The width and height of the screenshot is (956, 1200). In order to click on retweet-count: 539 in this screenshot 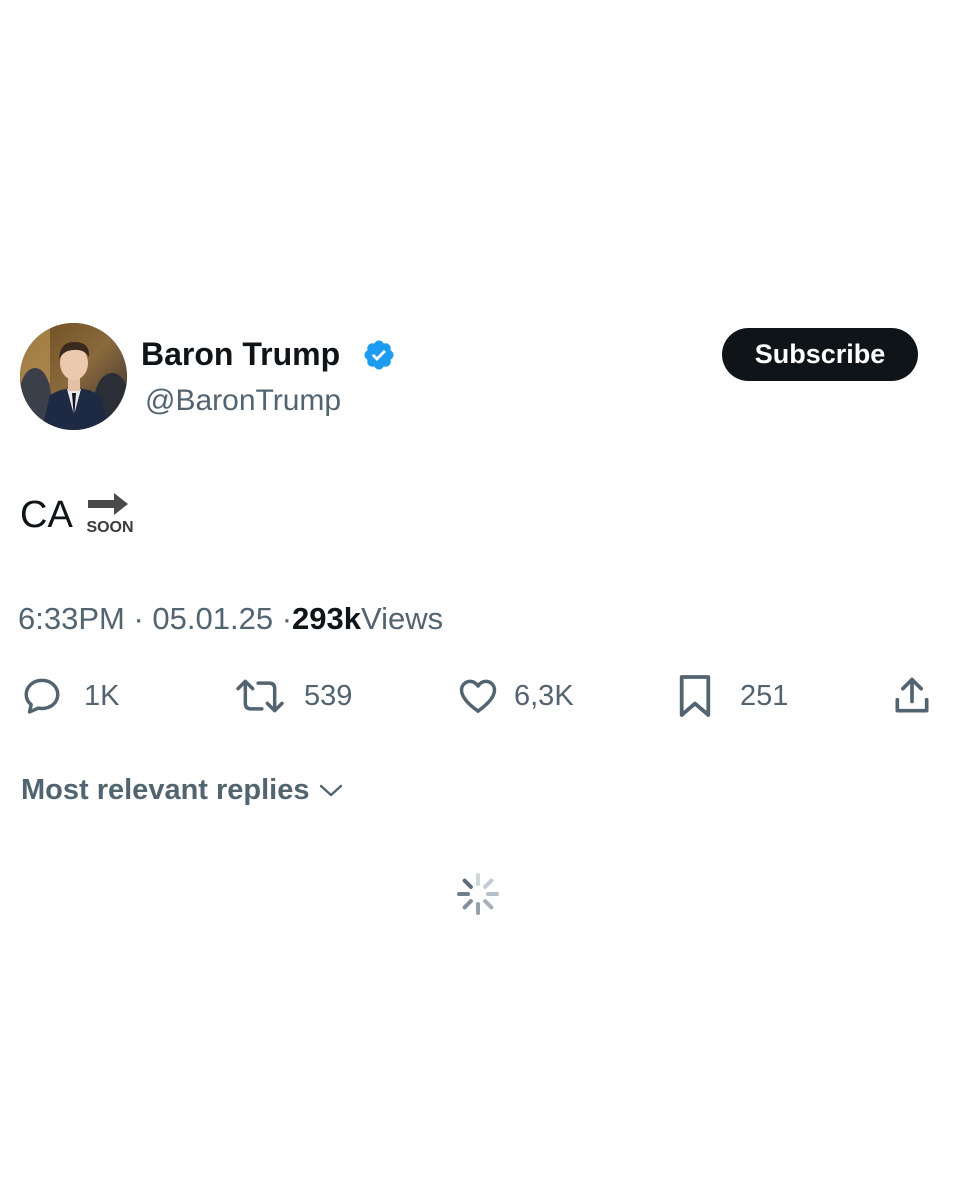, I will do `click(328, 696)`.